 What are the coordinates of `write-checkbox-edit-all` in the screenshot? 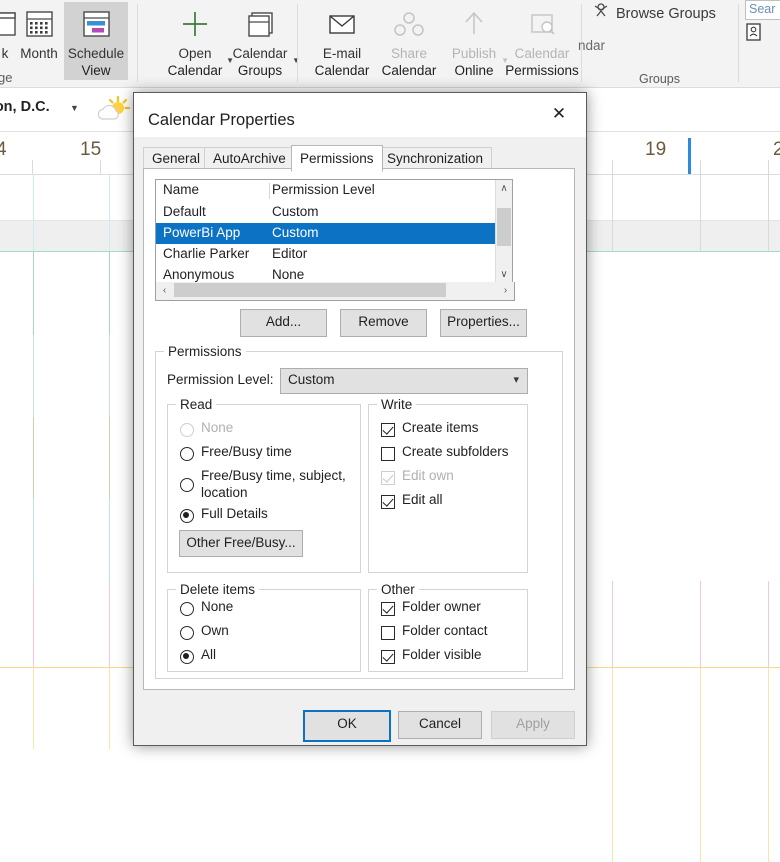 It's located at (388, 502).